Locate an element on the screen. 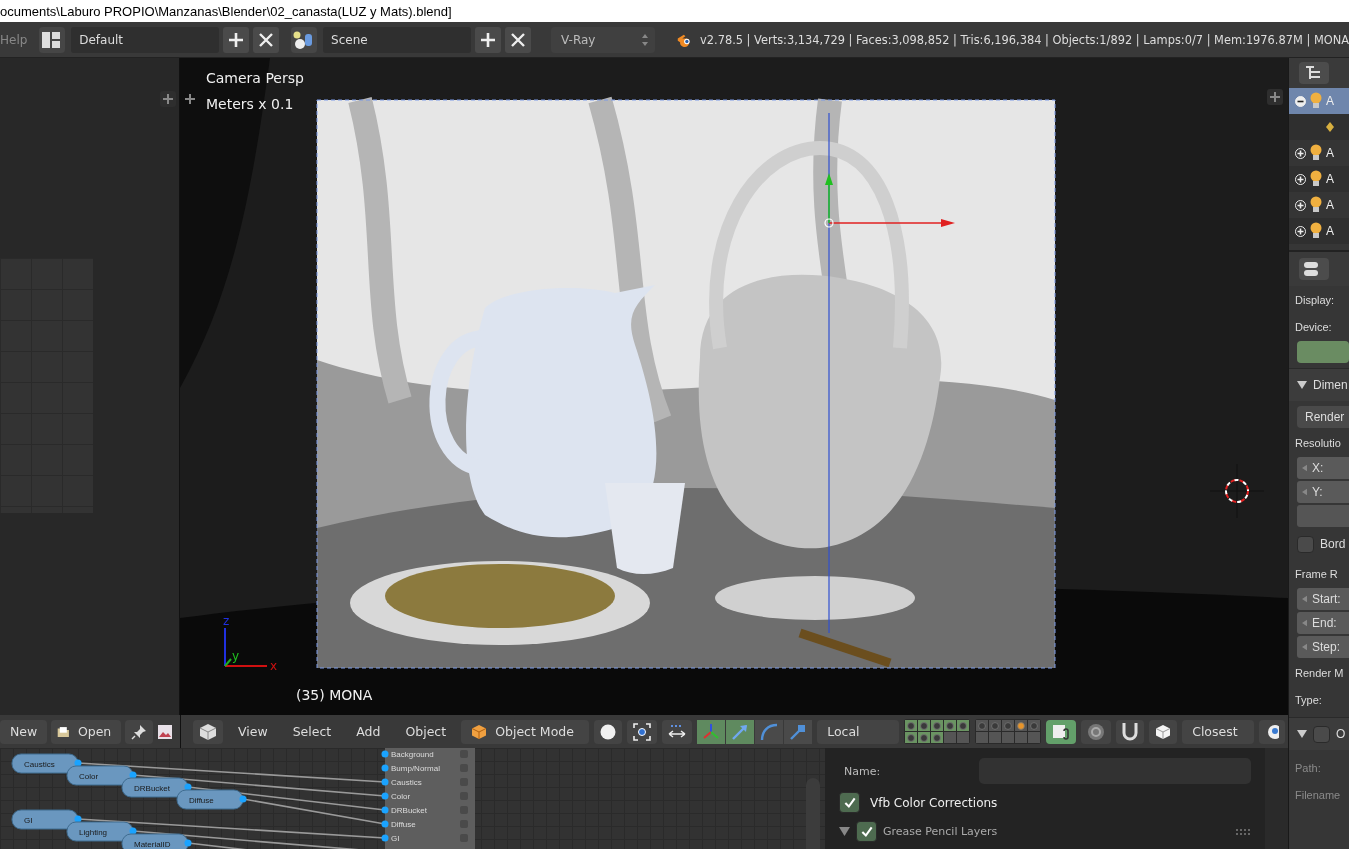 This screenshot has height=849, width=1349. mode-dropdown: Object Mode is located at coordinates (525, 731).